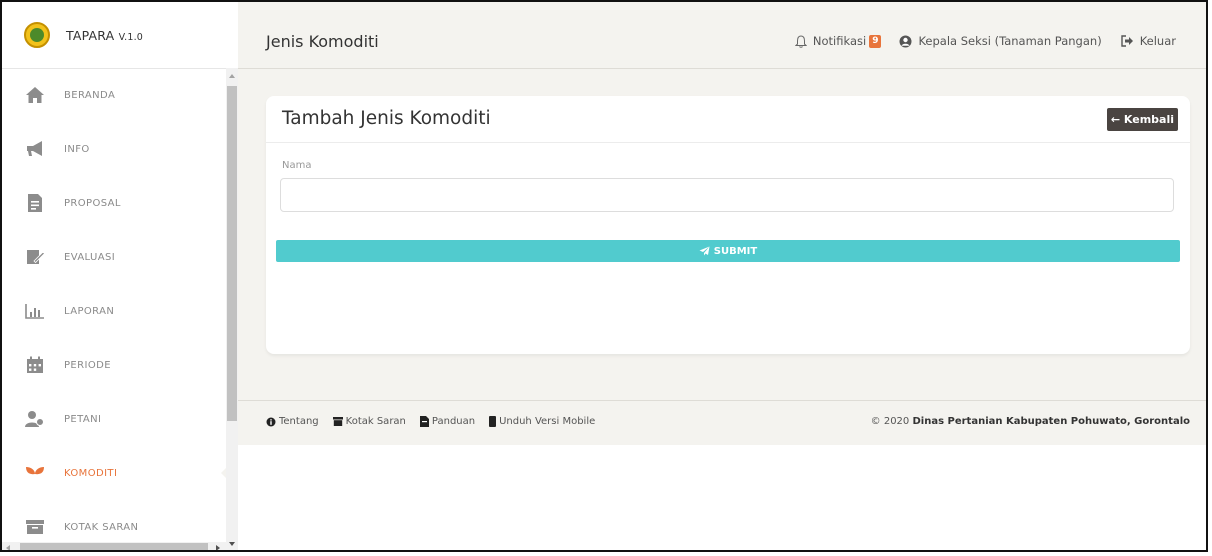  I want to click on card-header: Tambah Jenis Komoditi ← Kembali, so click(728, 119).